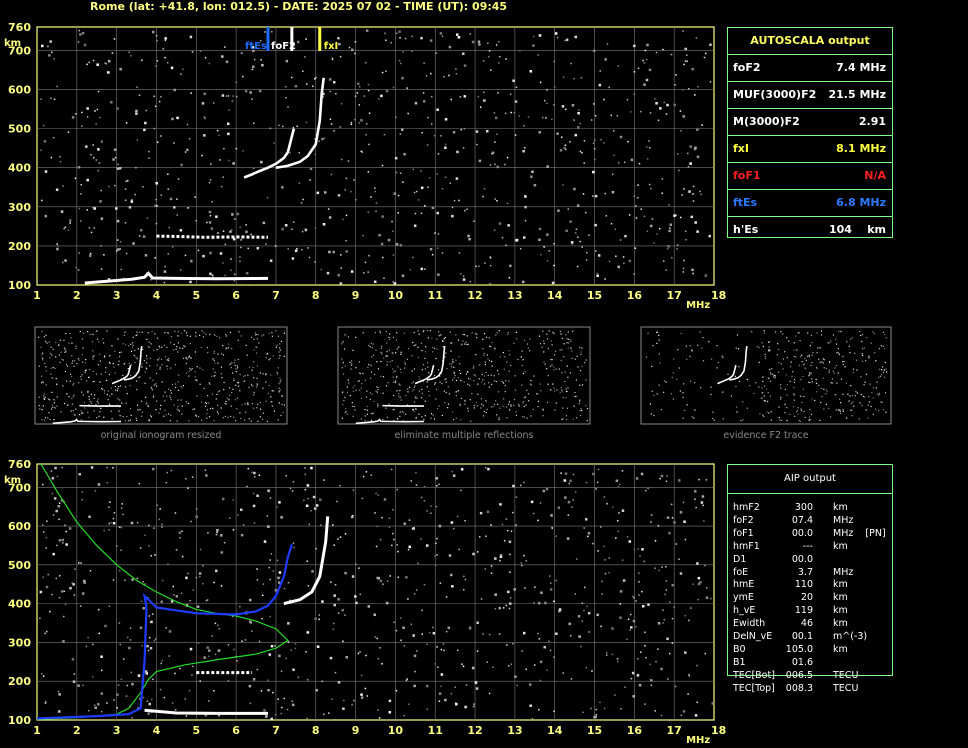 This screenshot has height=748, width=968. I want to click on x-tick-label: 16, so click(635, 730).